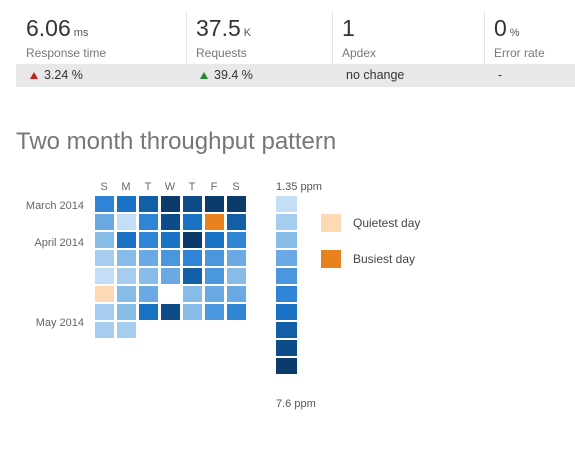  I want to click on apdex-change: no change, so click(375, 75).